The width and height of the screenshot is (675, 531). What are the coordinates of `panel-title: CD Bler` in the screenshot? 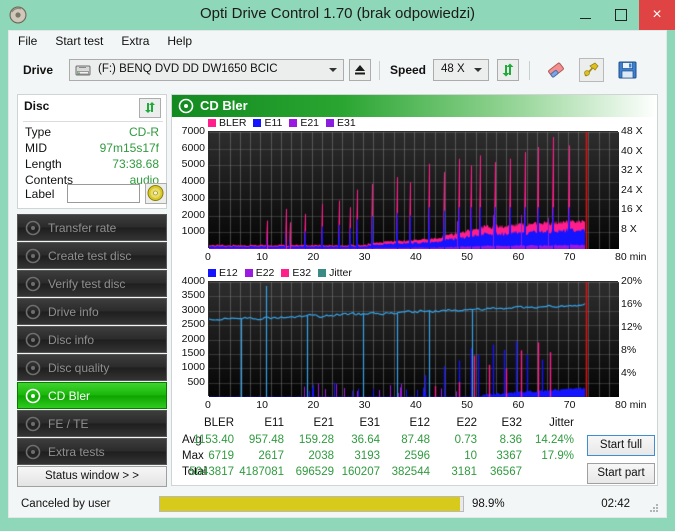 It's located at (224, 105).